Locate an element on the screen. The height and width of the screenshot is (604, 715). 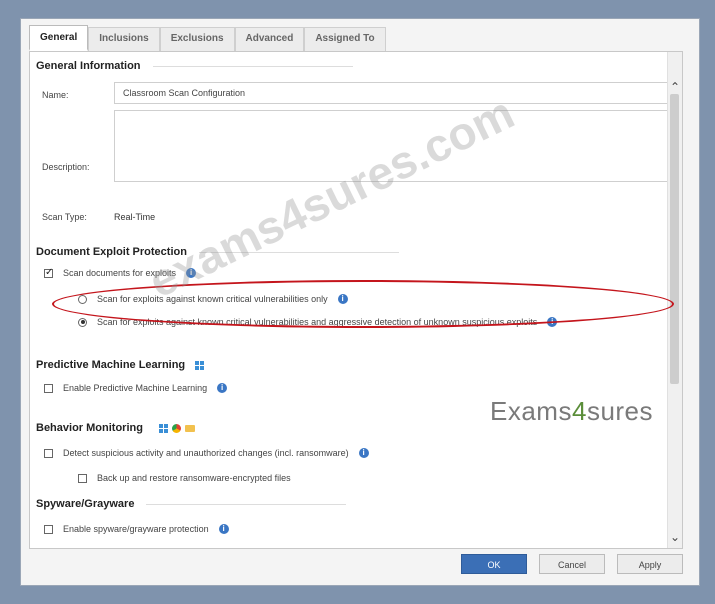
spyware-grayware-title: Spyware/Grayware is located at coordinates (85, 504).